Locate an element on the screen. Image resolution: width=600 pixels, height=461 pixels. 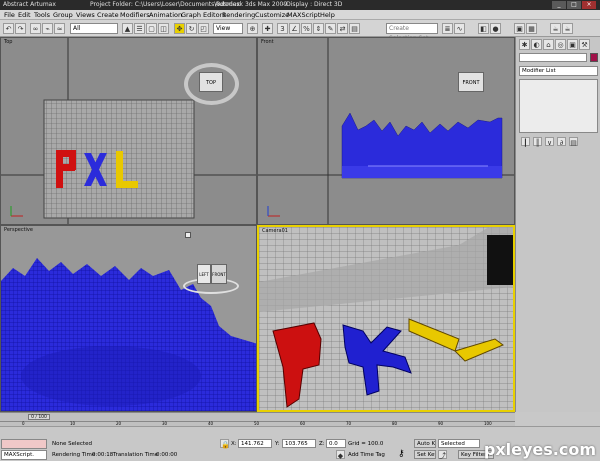
remove-modifier-icon: ∂ is located at coordinates (561, 142).